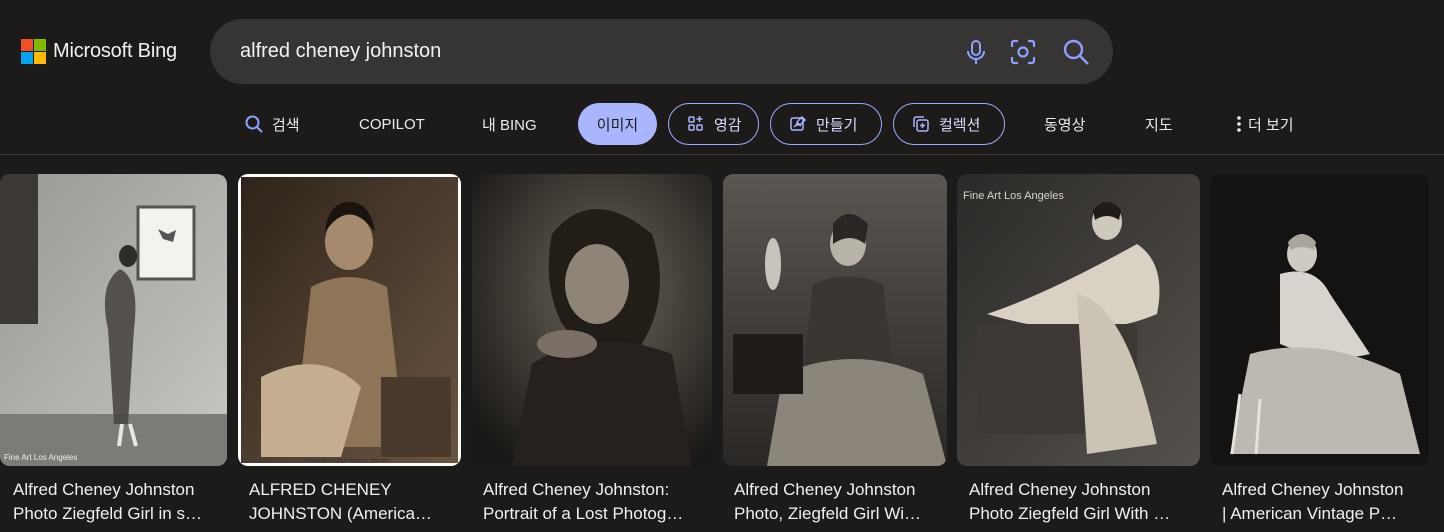 Image resolution: width=1444 pixels, height=532 pixels. I want to click on tab-inspiration: 영감, so click(713, 124).